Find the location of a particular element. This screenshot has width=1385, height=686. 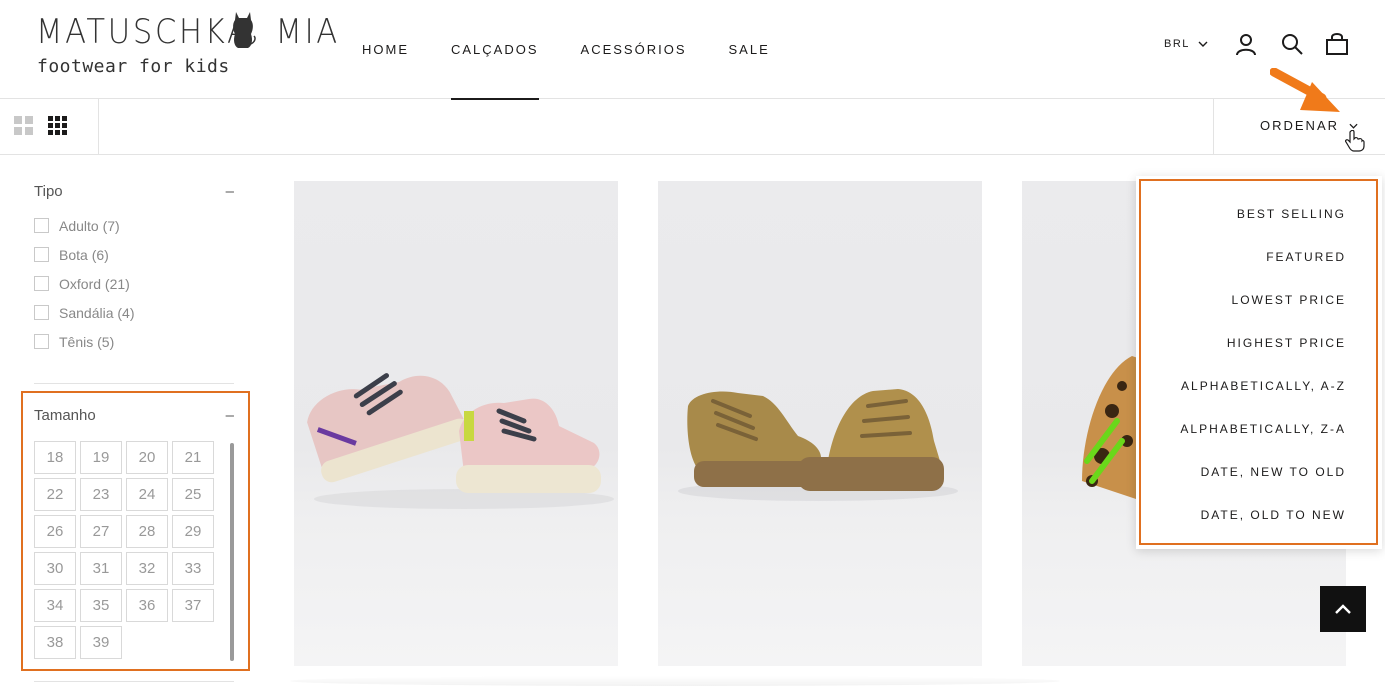

filter-option: Sandália (4) is located at coordinates (134, 312).